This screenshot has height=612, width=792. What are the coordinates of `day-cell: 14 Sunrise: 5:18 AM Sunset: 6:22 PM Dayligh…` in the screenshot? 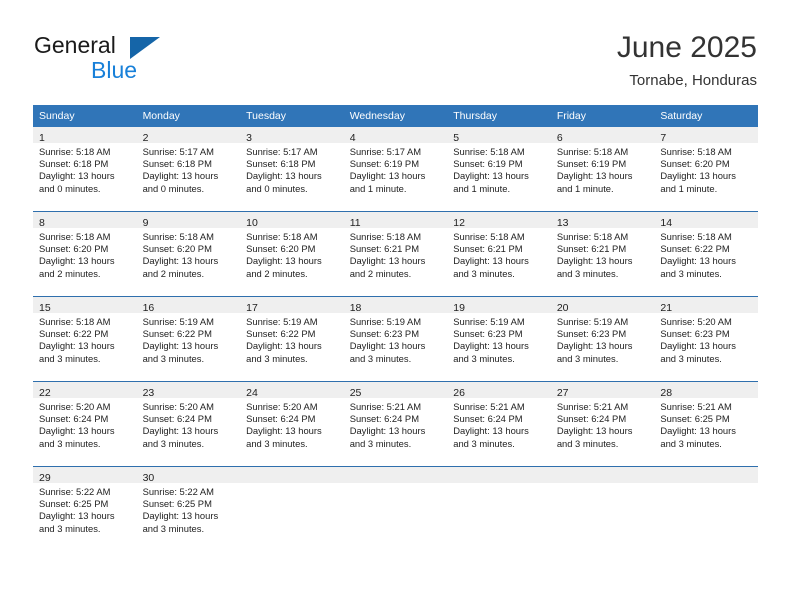 It's located at (706, 254).